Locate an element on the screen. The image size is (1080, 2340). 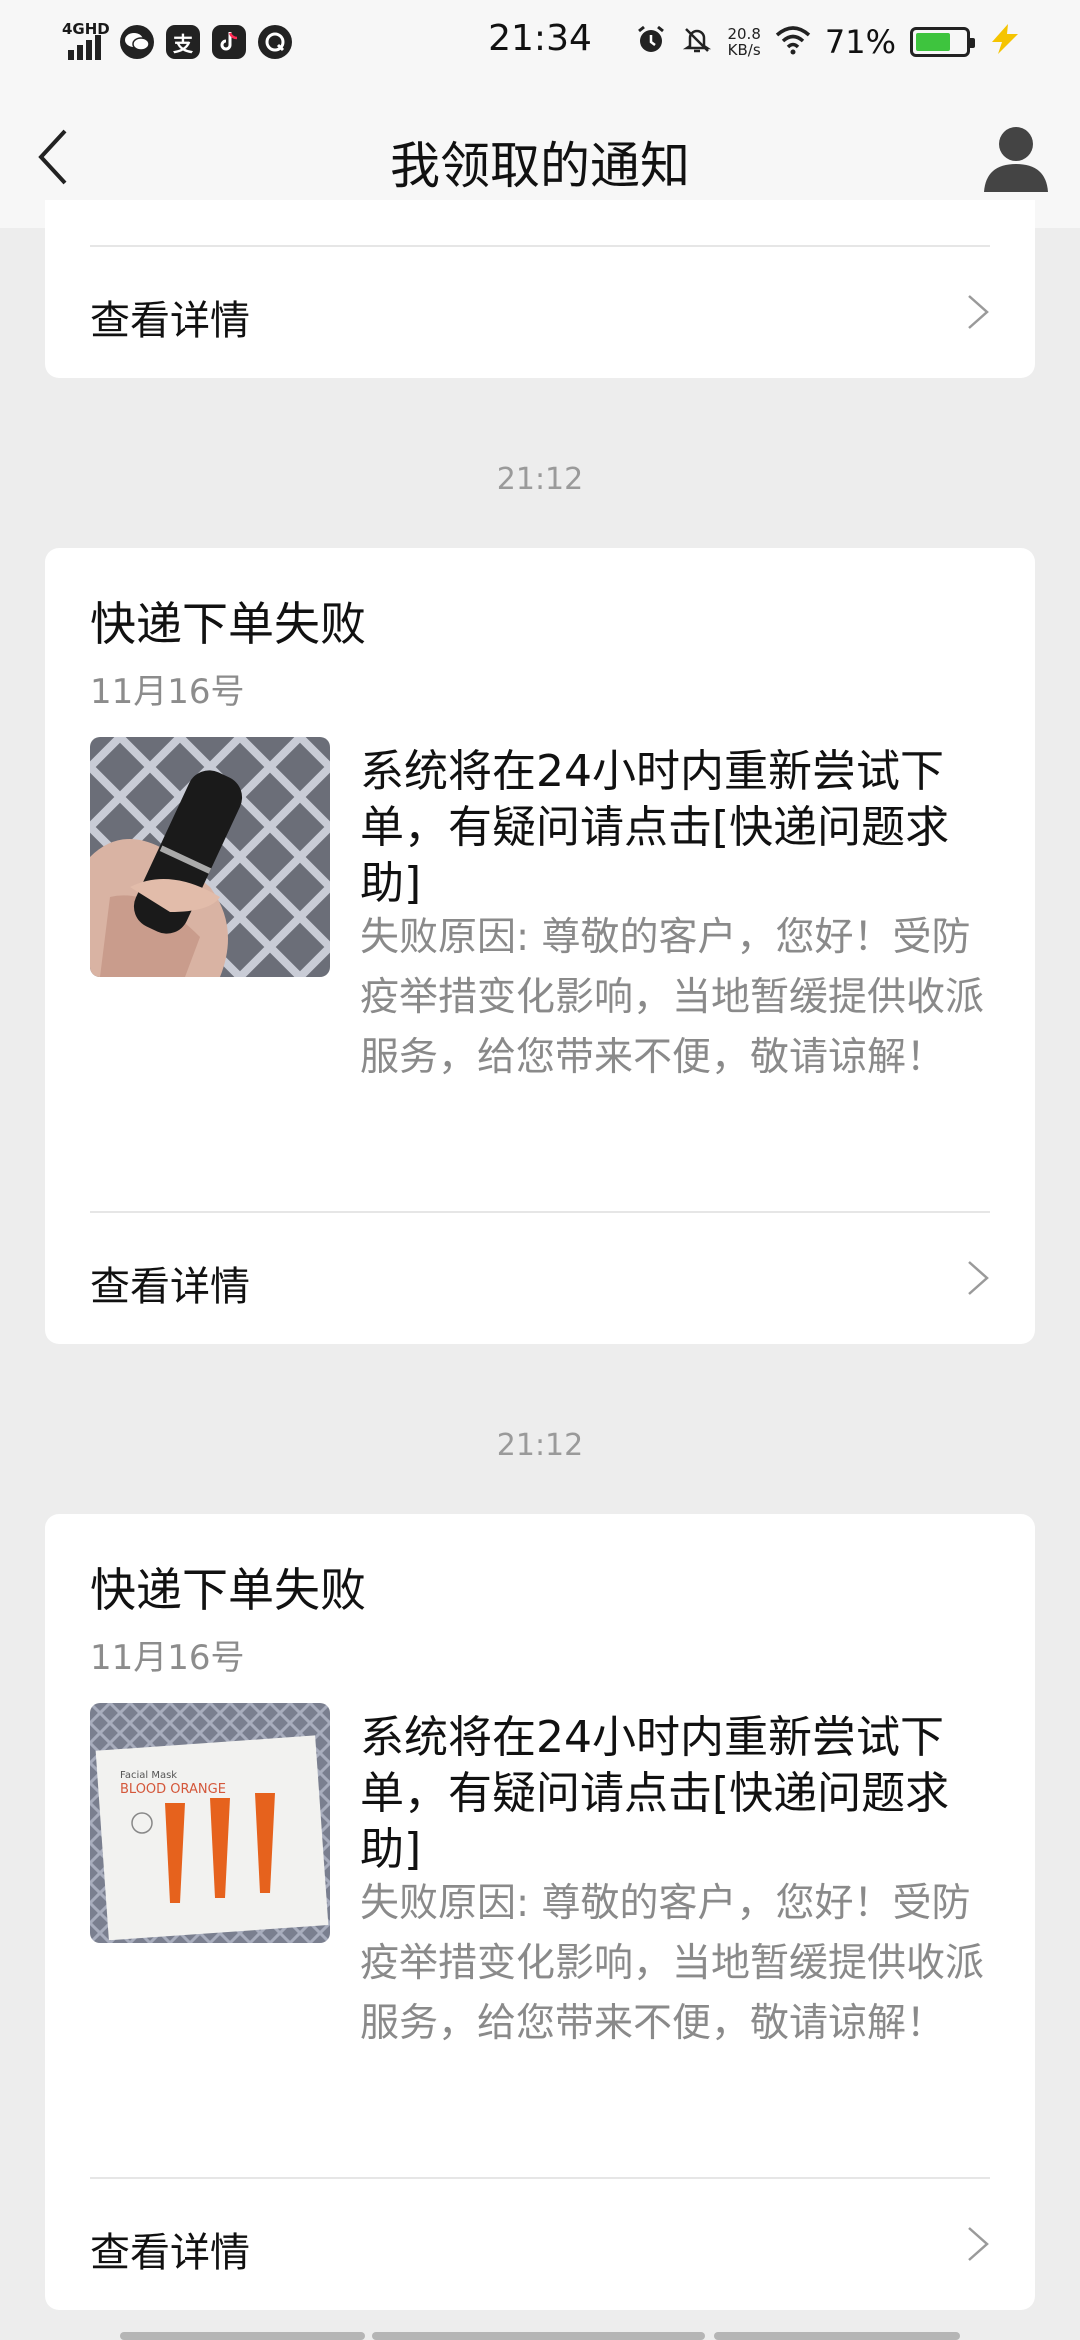
svg-text: Facial Mask is located at coordinates (148, 1775).